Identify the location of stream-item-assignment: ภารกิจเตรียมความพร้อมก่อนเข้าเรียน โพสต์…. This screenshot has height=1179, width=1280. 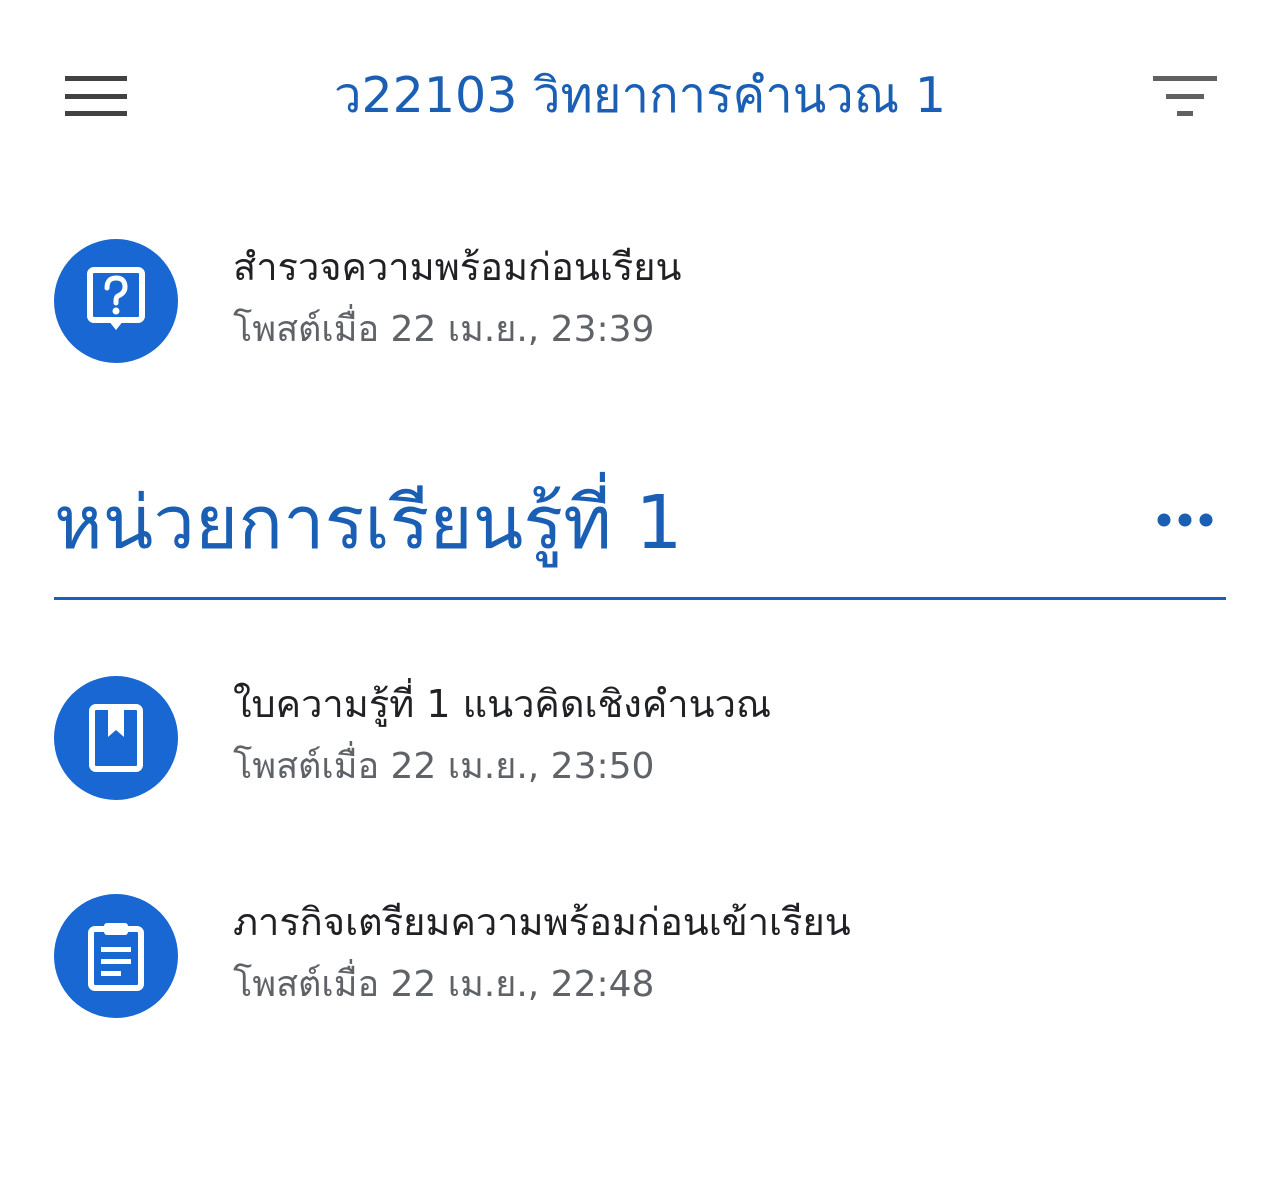
(640, 955).